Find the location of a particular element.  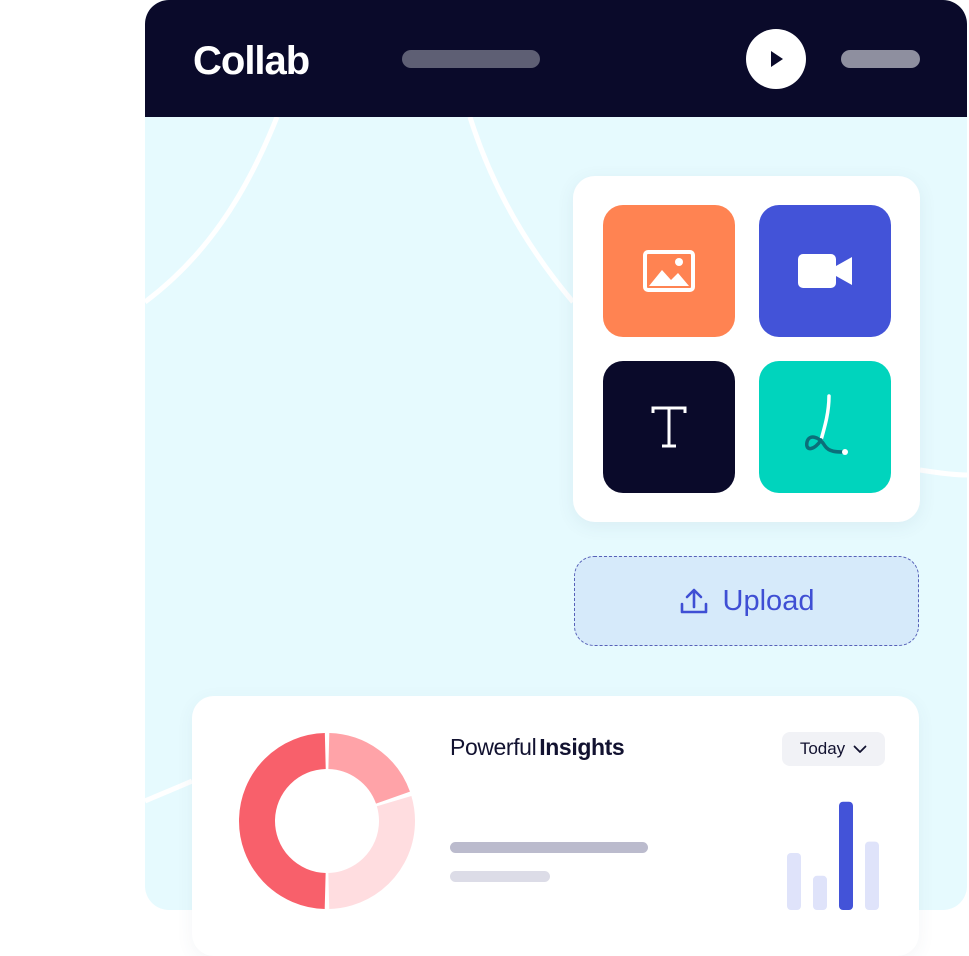

donut-chart is located at coordinates (327, 821).